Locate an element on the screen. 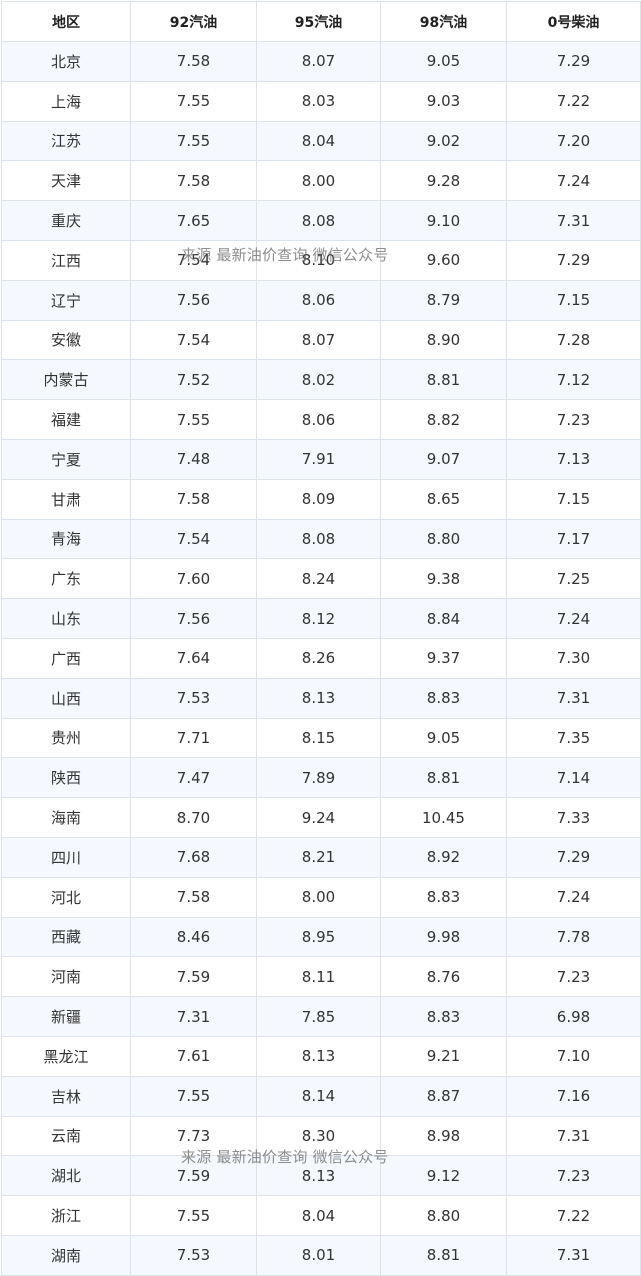 The height and width of the screenshot is (1276, 641). cell-region: 广东 is located at coordinates (66, 579).